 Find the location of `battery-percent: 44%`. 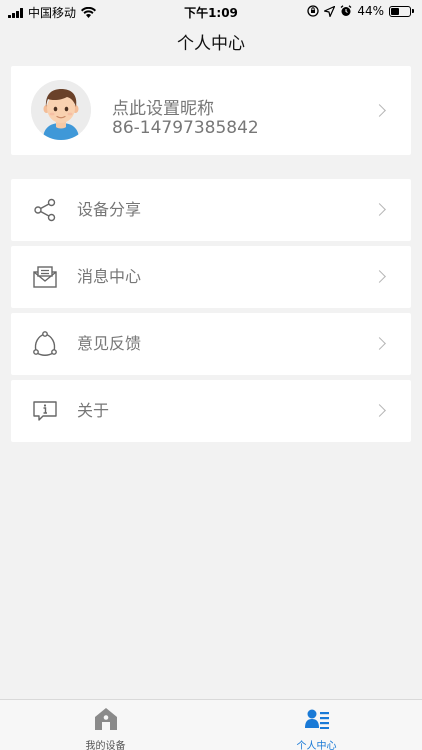

battery-percent: 44% is located at coordinates (370, 11).